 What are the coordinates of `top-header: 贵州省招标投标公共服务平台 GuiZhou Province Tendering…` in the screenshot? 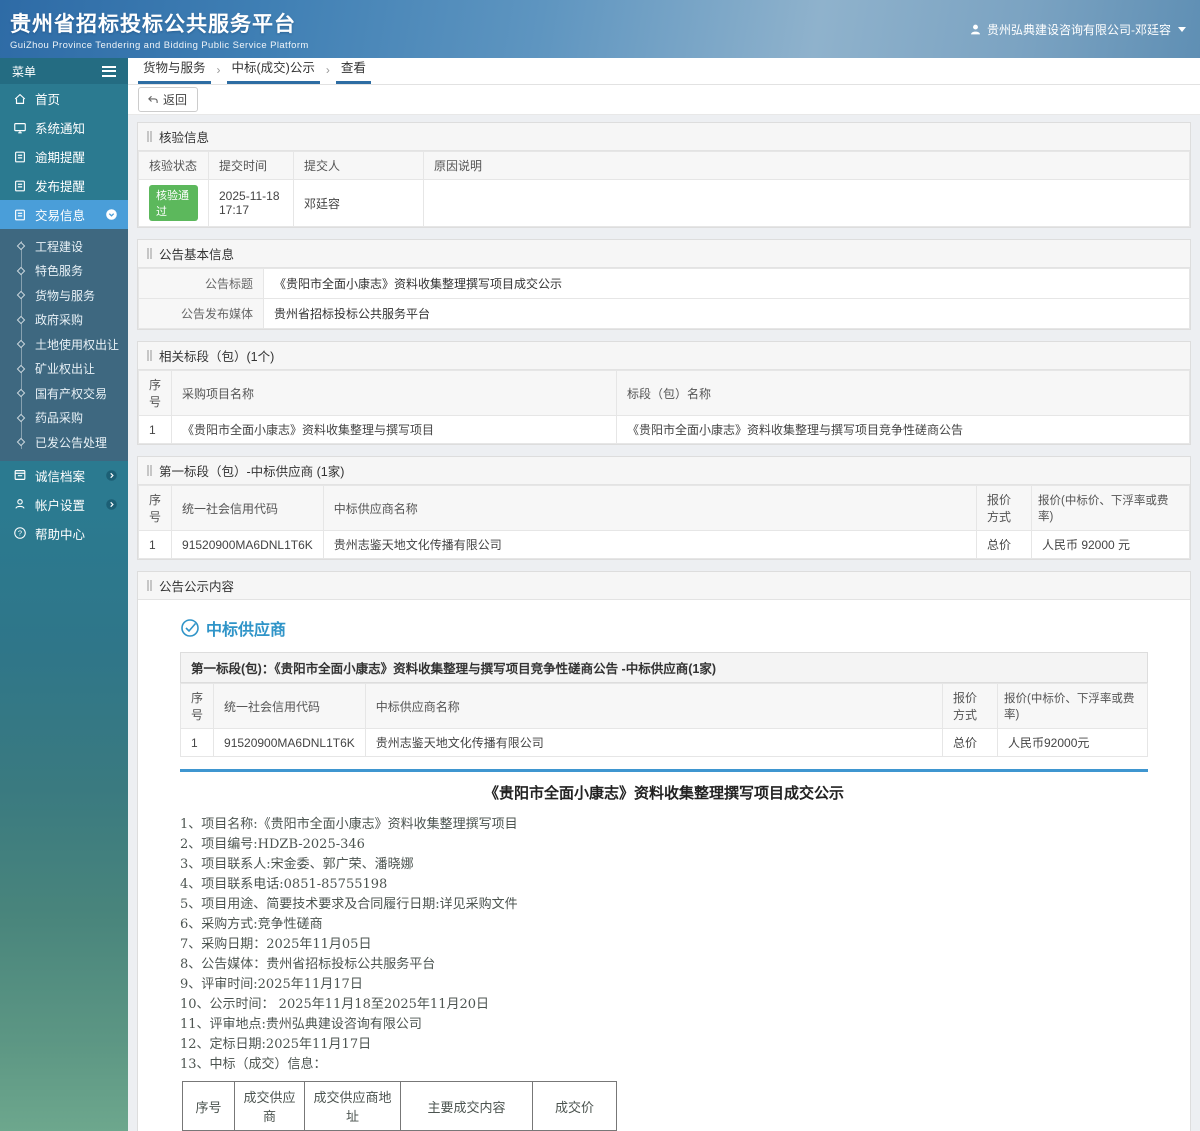 It's located at (600, 29).